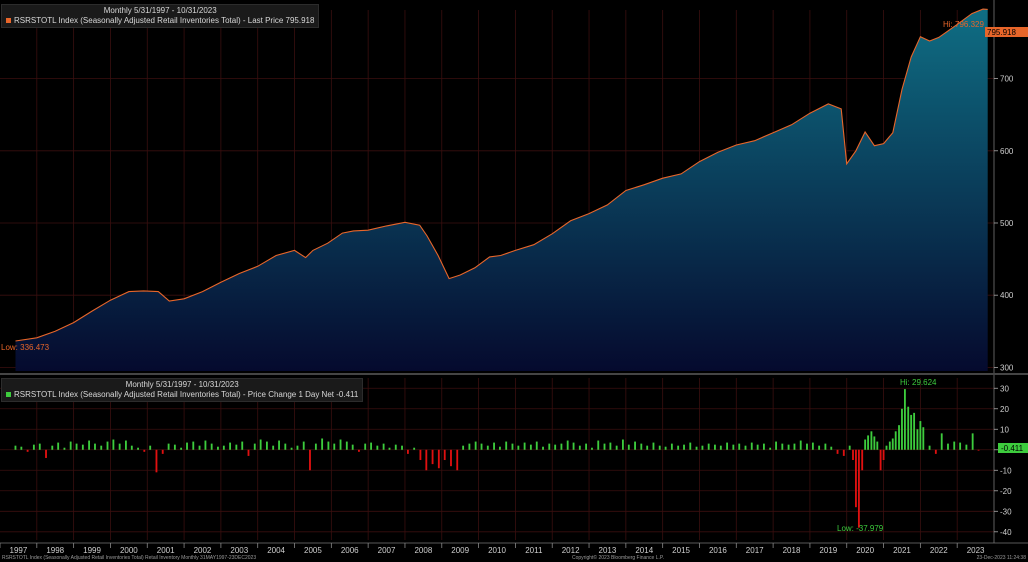 The width and height of the screenshot is (1028, 562). What do you see at coordinates (1006, 470) in the screenshot?
I see `bottom-y-tick-label: -10` at bounding box center [1006, 470].